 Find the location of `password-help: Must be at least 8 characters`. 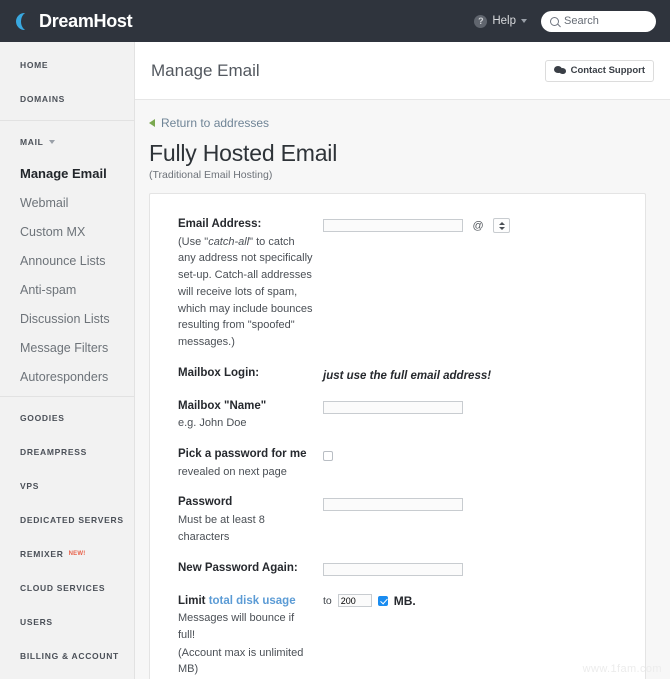

password-help: Must be at least 8 characters is located at coordinates (221, 528).